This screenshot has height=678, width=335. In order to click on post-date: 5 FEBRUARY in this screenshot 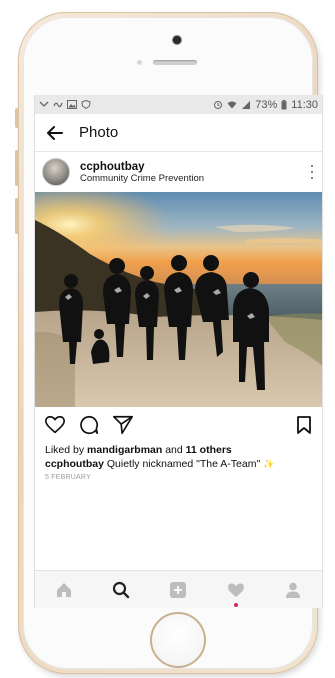, I will do `click(68, 477)`.